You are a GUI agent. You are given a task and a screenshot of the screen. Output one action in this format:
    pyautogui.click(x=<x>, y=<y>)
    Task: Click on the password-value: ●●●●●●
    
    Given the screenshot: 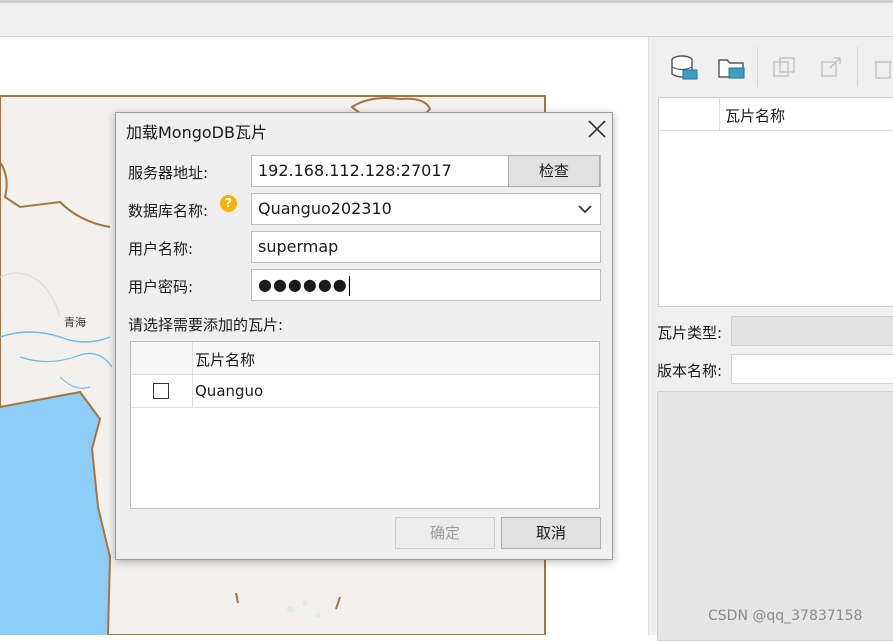 What is the action you would take?
    pyautogui.click(x=303, y=284)
    